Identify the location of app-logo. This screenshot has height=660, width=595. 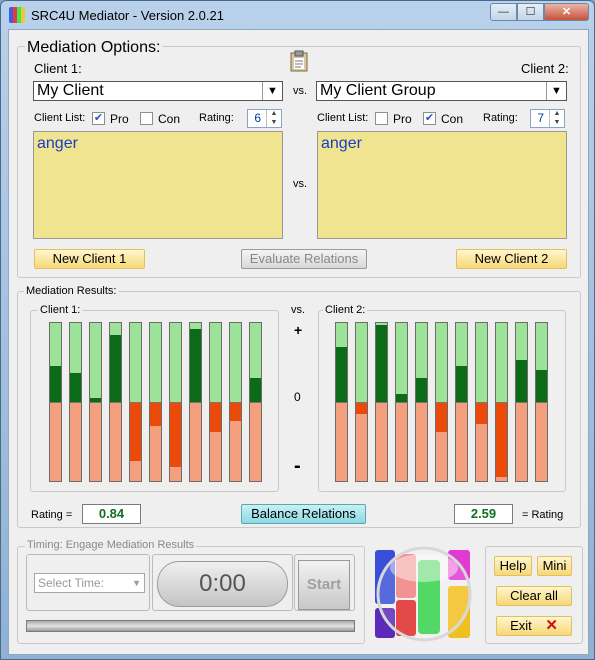
(423, 594).